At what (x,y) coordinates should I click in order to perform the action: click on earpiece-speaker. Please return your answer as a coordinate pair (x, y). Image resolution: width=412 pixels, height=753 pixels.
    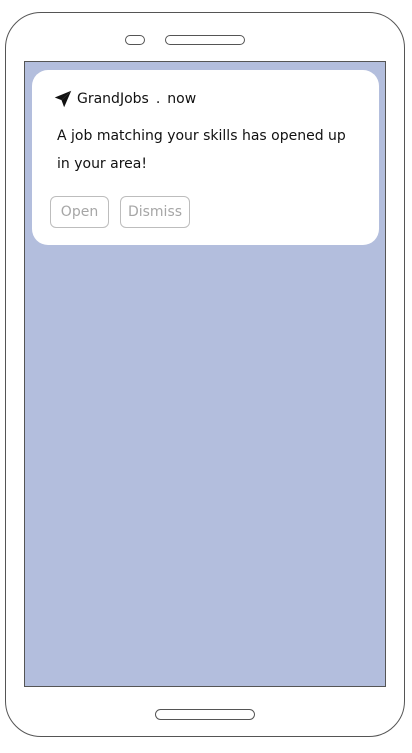
    Looking at the image, I should click on (205, 40).